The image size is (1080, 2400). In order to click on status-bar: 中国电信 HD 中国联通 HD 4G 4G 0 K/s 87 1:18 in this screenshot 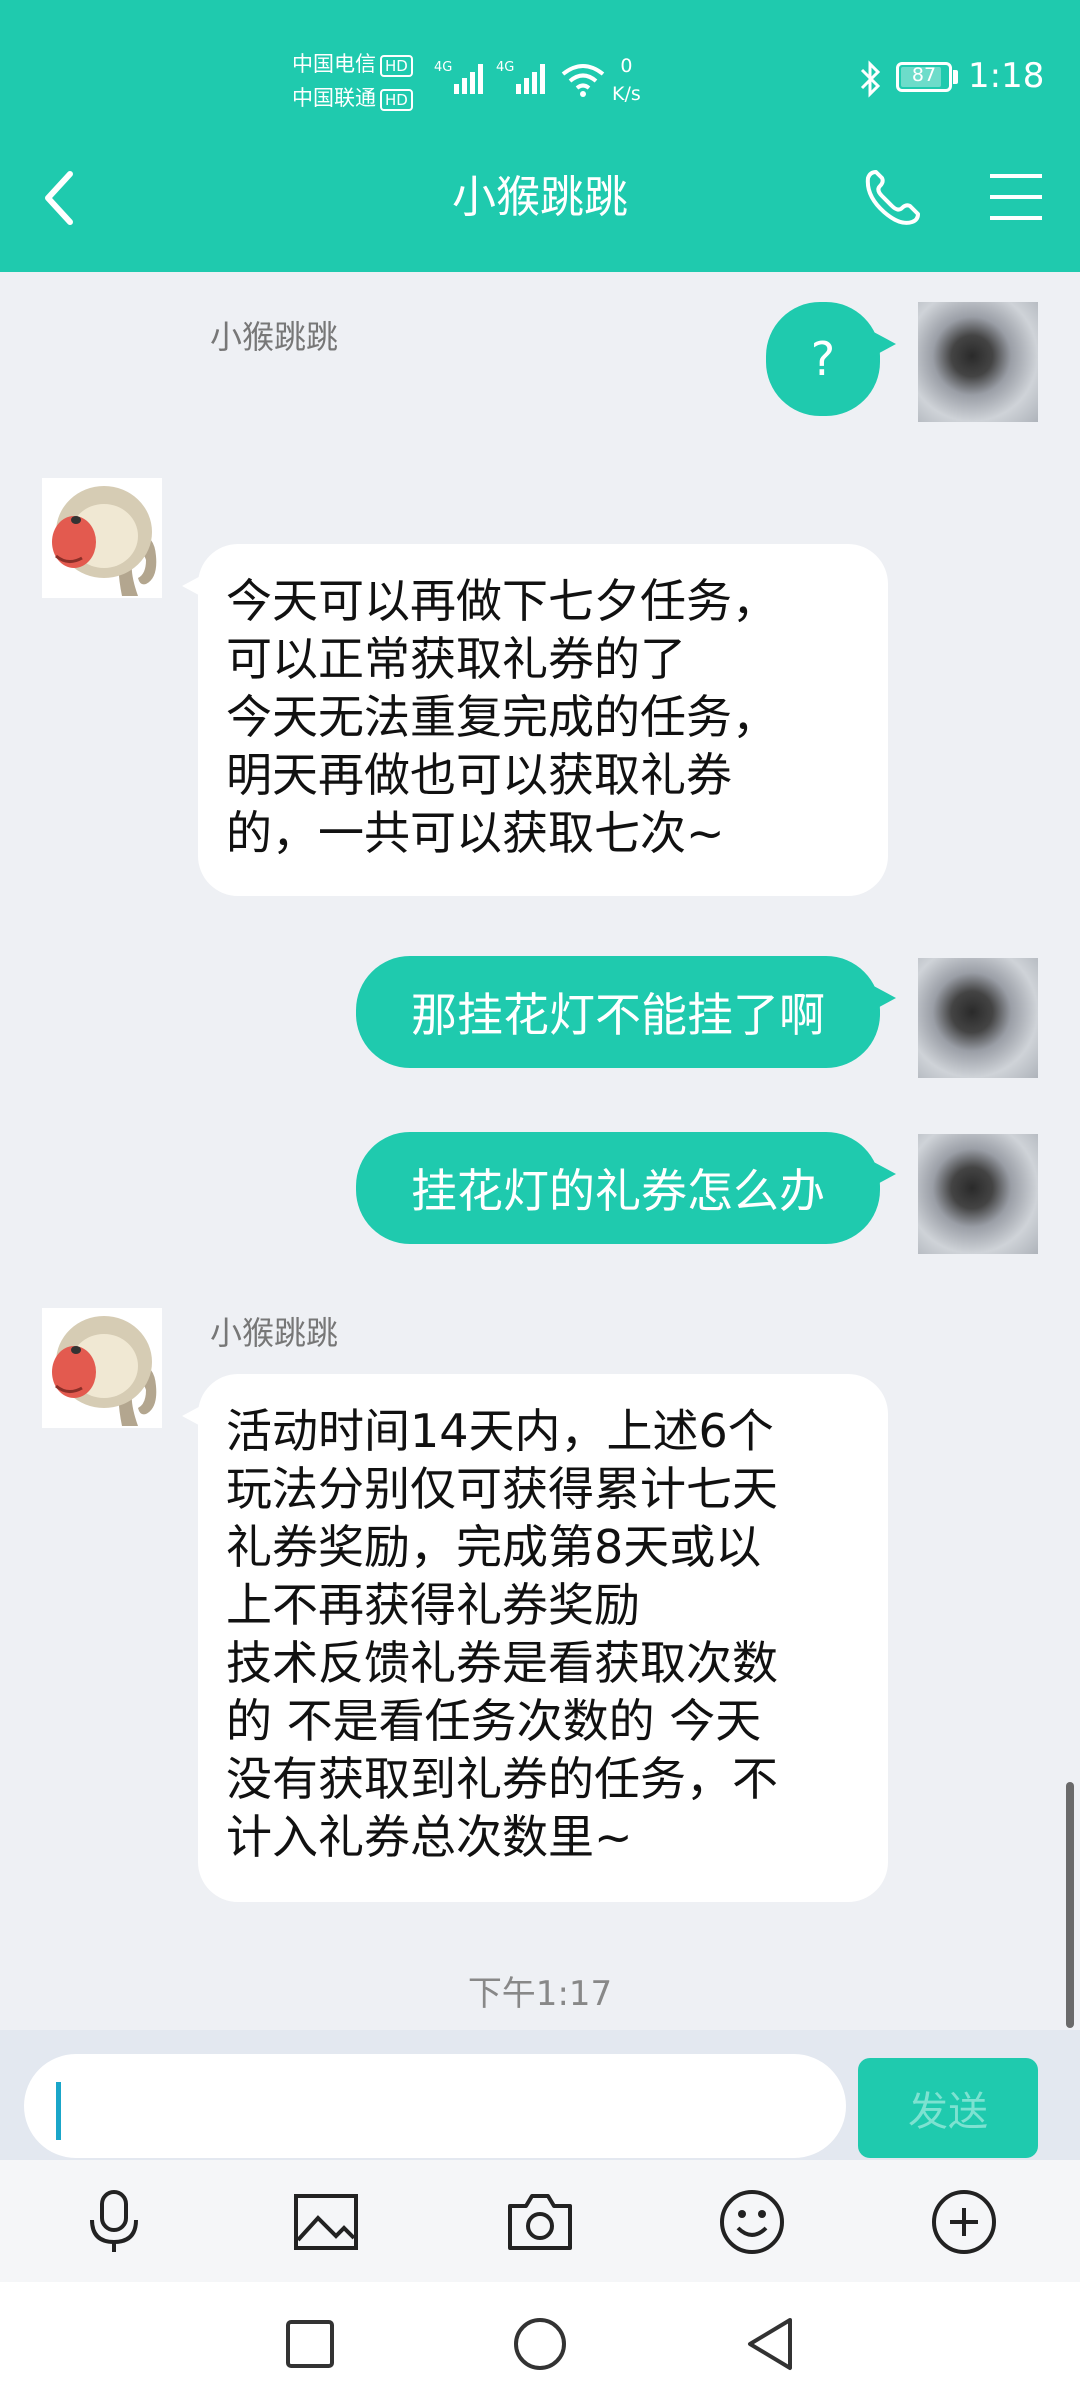, I will do `click(540, 75)`.